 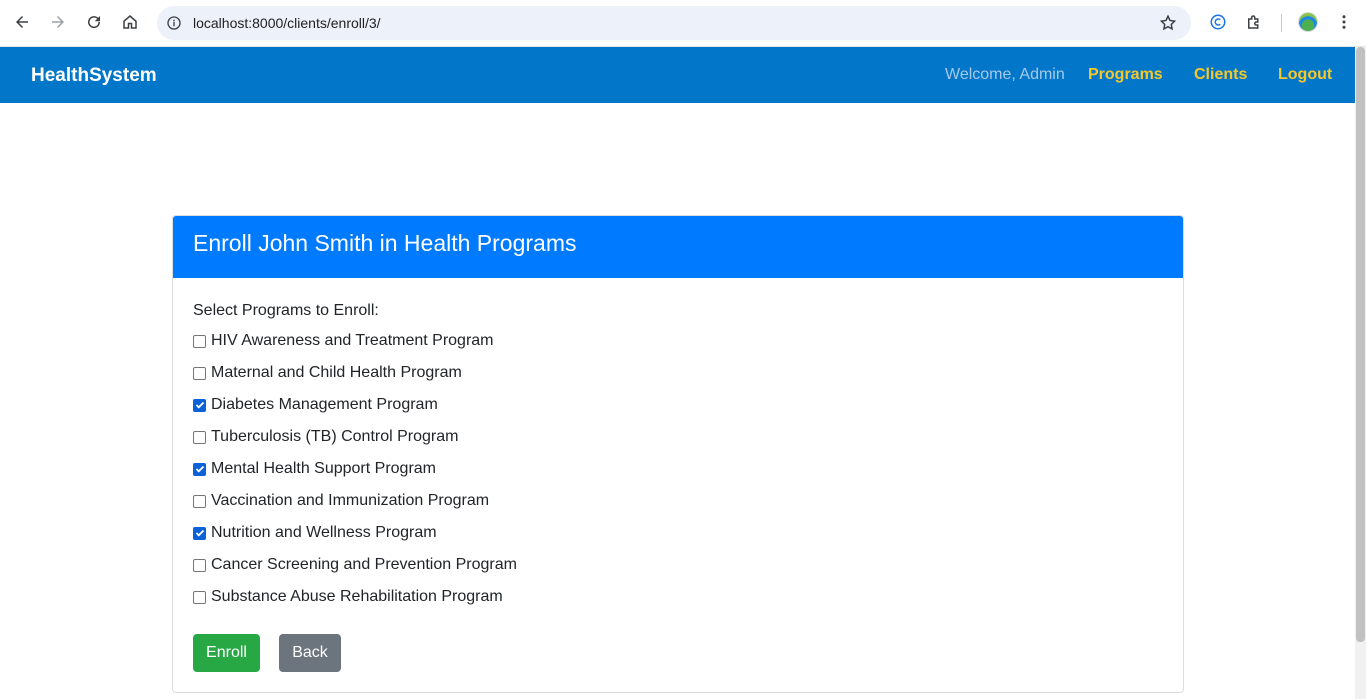 I want to click on scrollbar-thumb, so click(x=1360, y=344).